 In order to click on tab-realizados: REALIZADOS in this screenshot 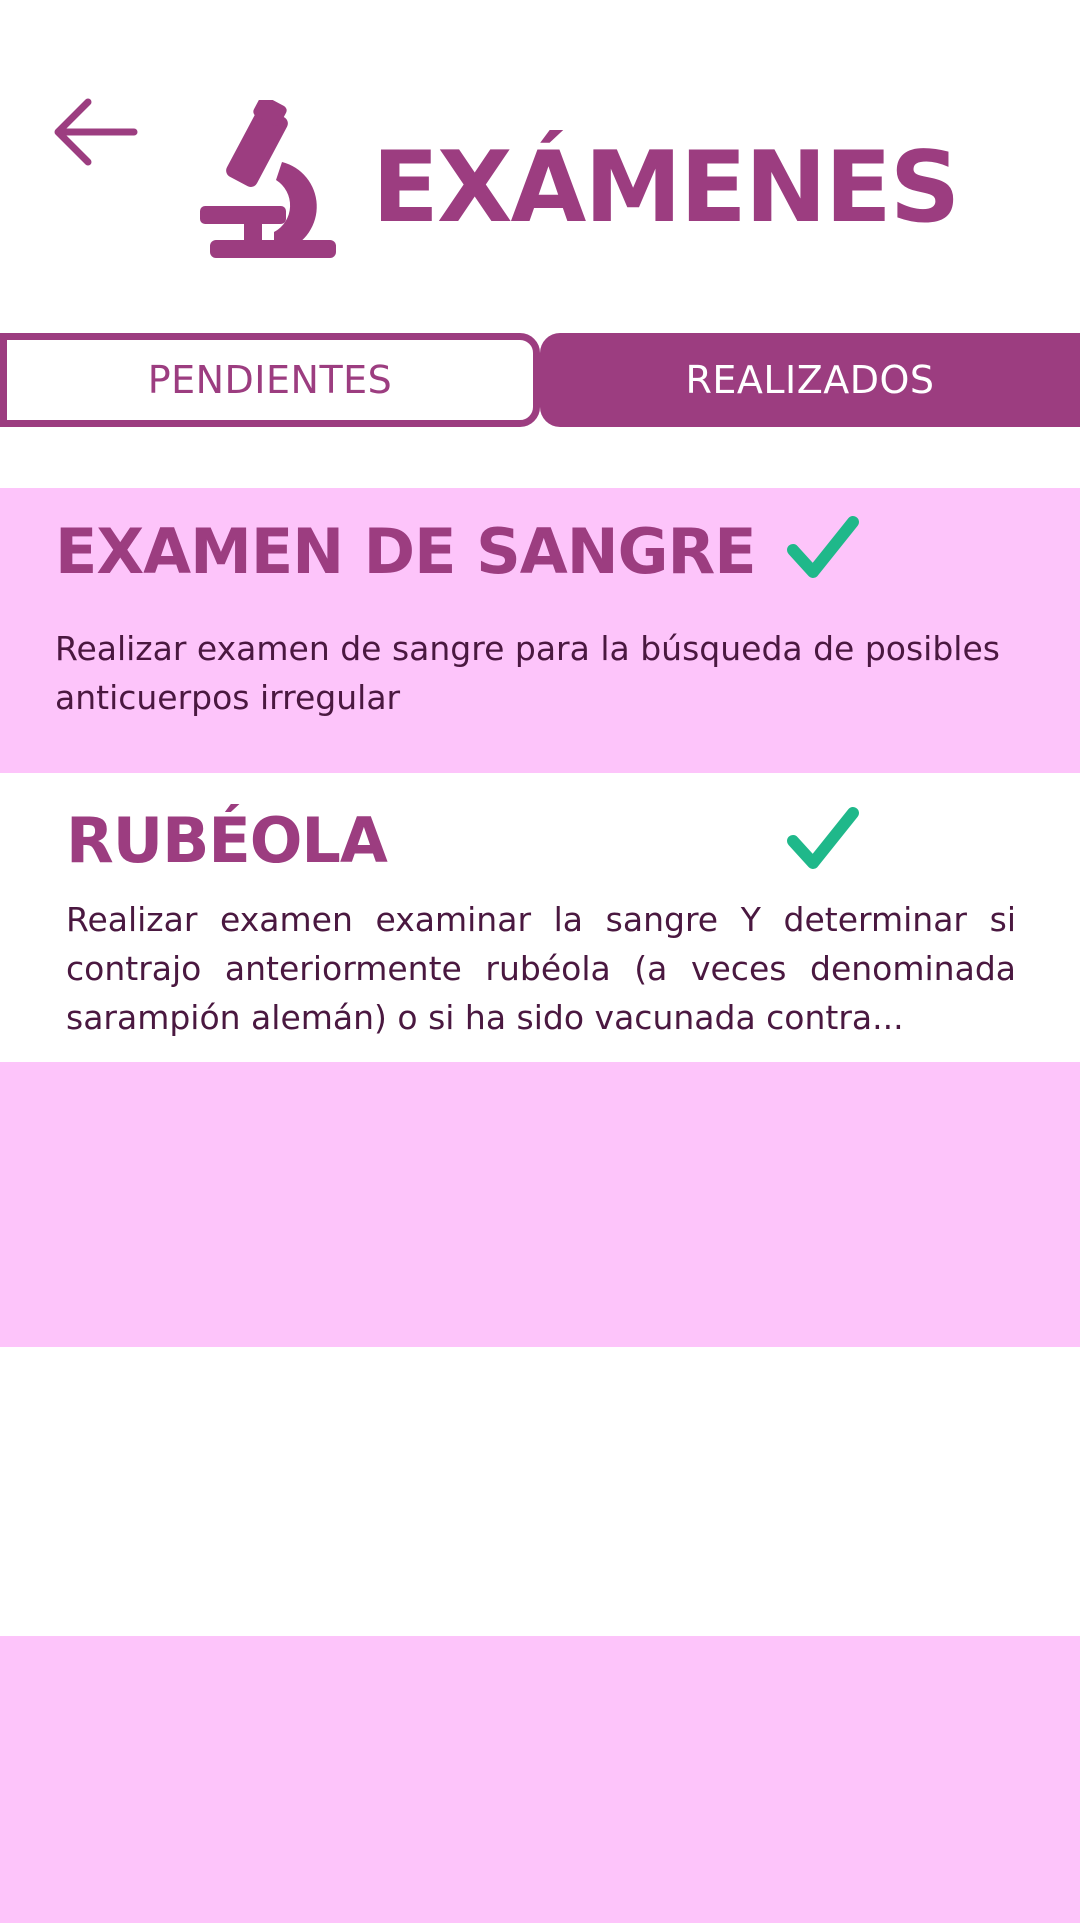, I will do `click(810, 380)`.